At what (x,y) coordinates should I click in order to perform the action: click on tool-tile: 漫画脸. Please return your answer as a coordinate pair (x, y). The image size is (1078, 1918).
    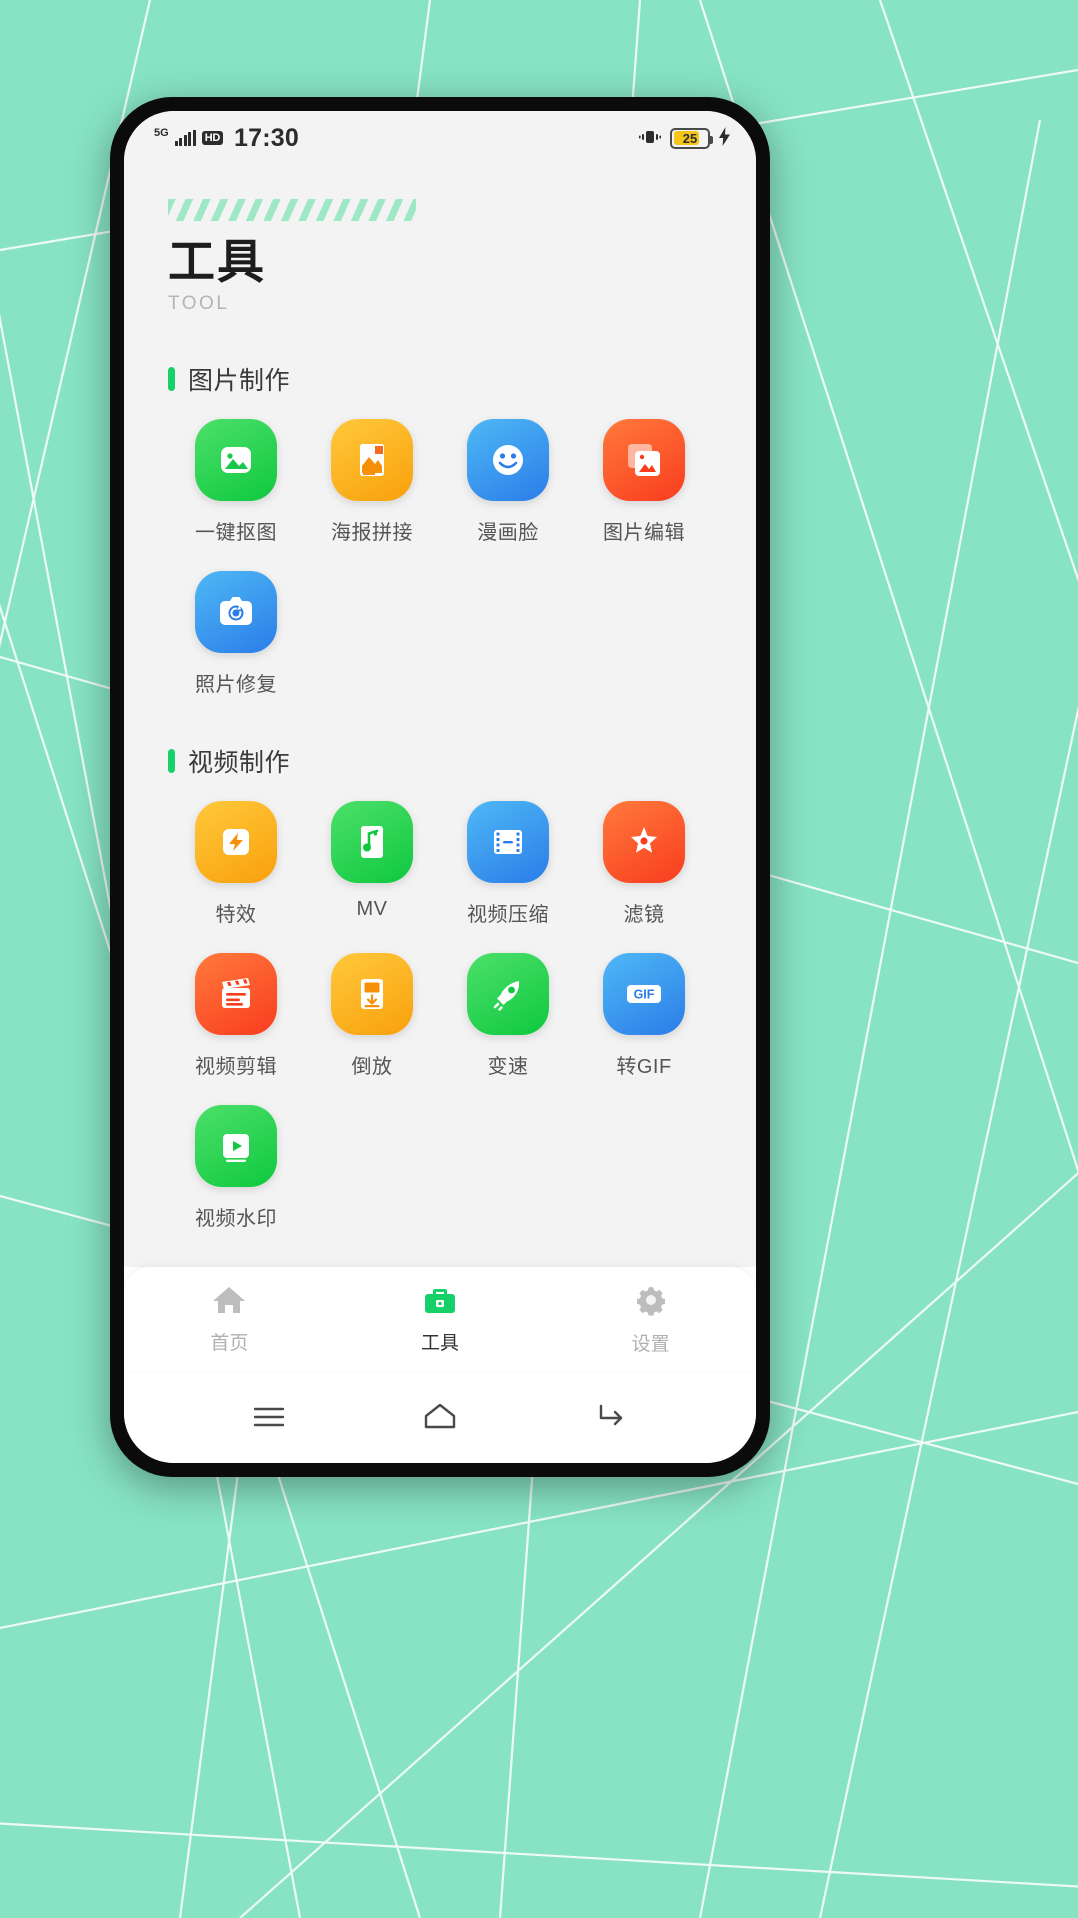
    Looking at the image, I should click on (508, 481).